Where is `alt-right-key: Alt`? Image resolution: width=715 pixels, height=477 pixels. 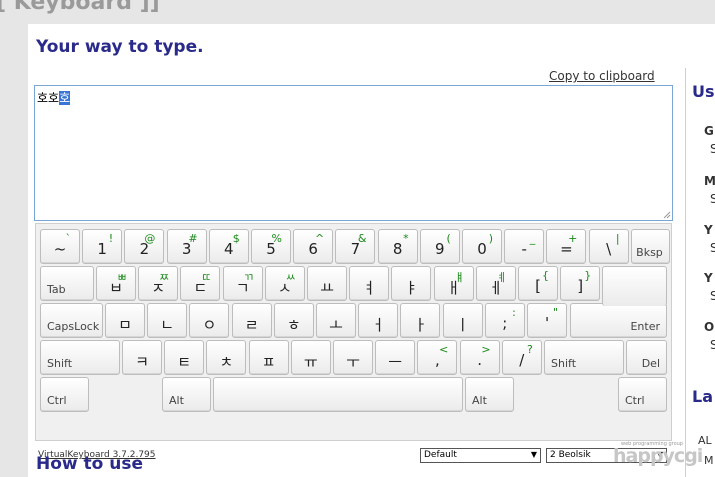 alt-right-key: Alt is located at coordinates (489, 394).